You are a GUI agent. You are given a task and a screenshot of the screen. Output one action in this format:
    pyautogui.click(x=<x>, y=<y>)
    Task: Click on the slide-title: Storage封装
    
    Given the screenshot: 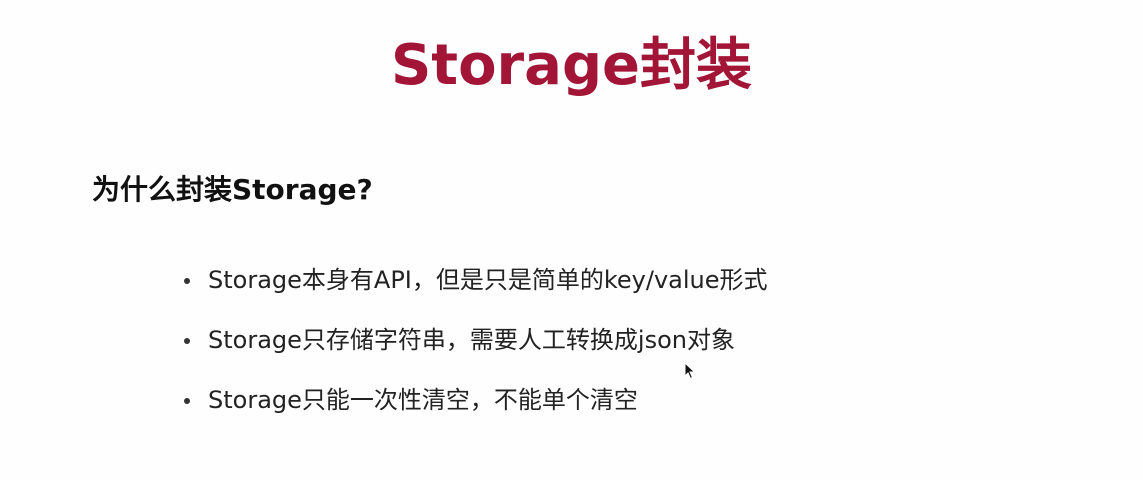 What is the action you would take?
    pyautogui.click(x=571, y=65)
    